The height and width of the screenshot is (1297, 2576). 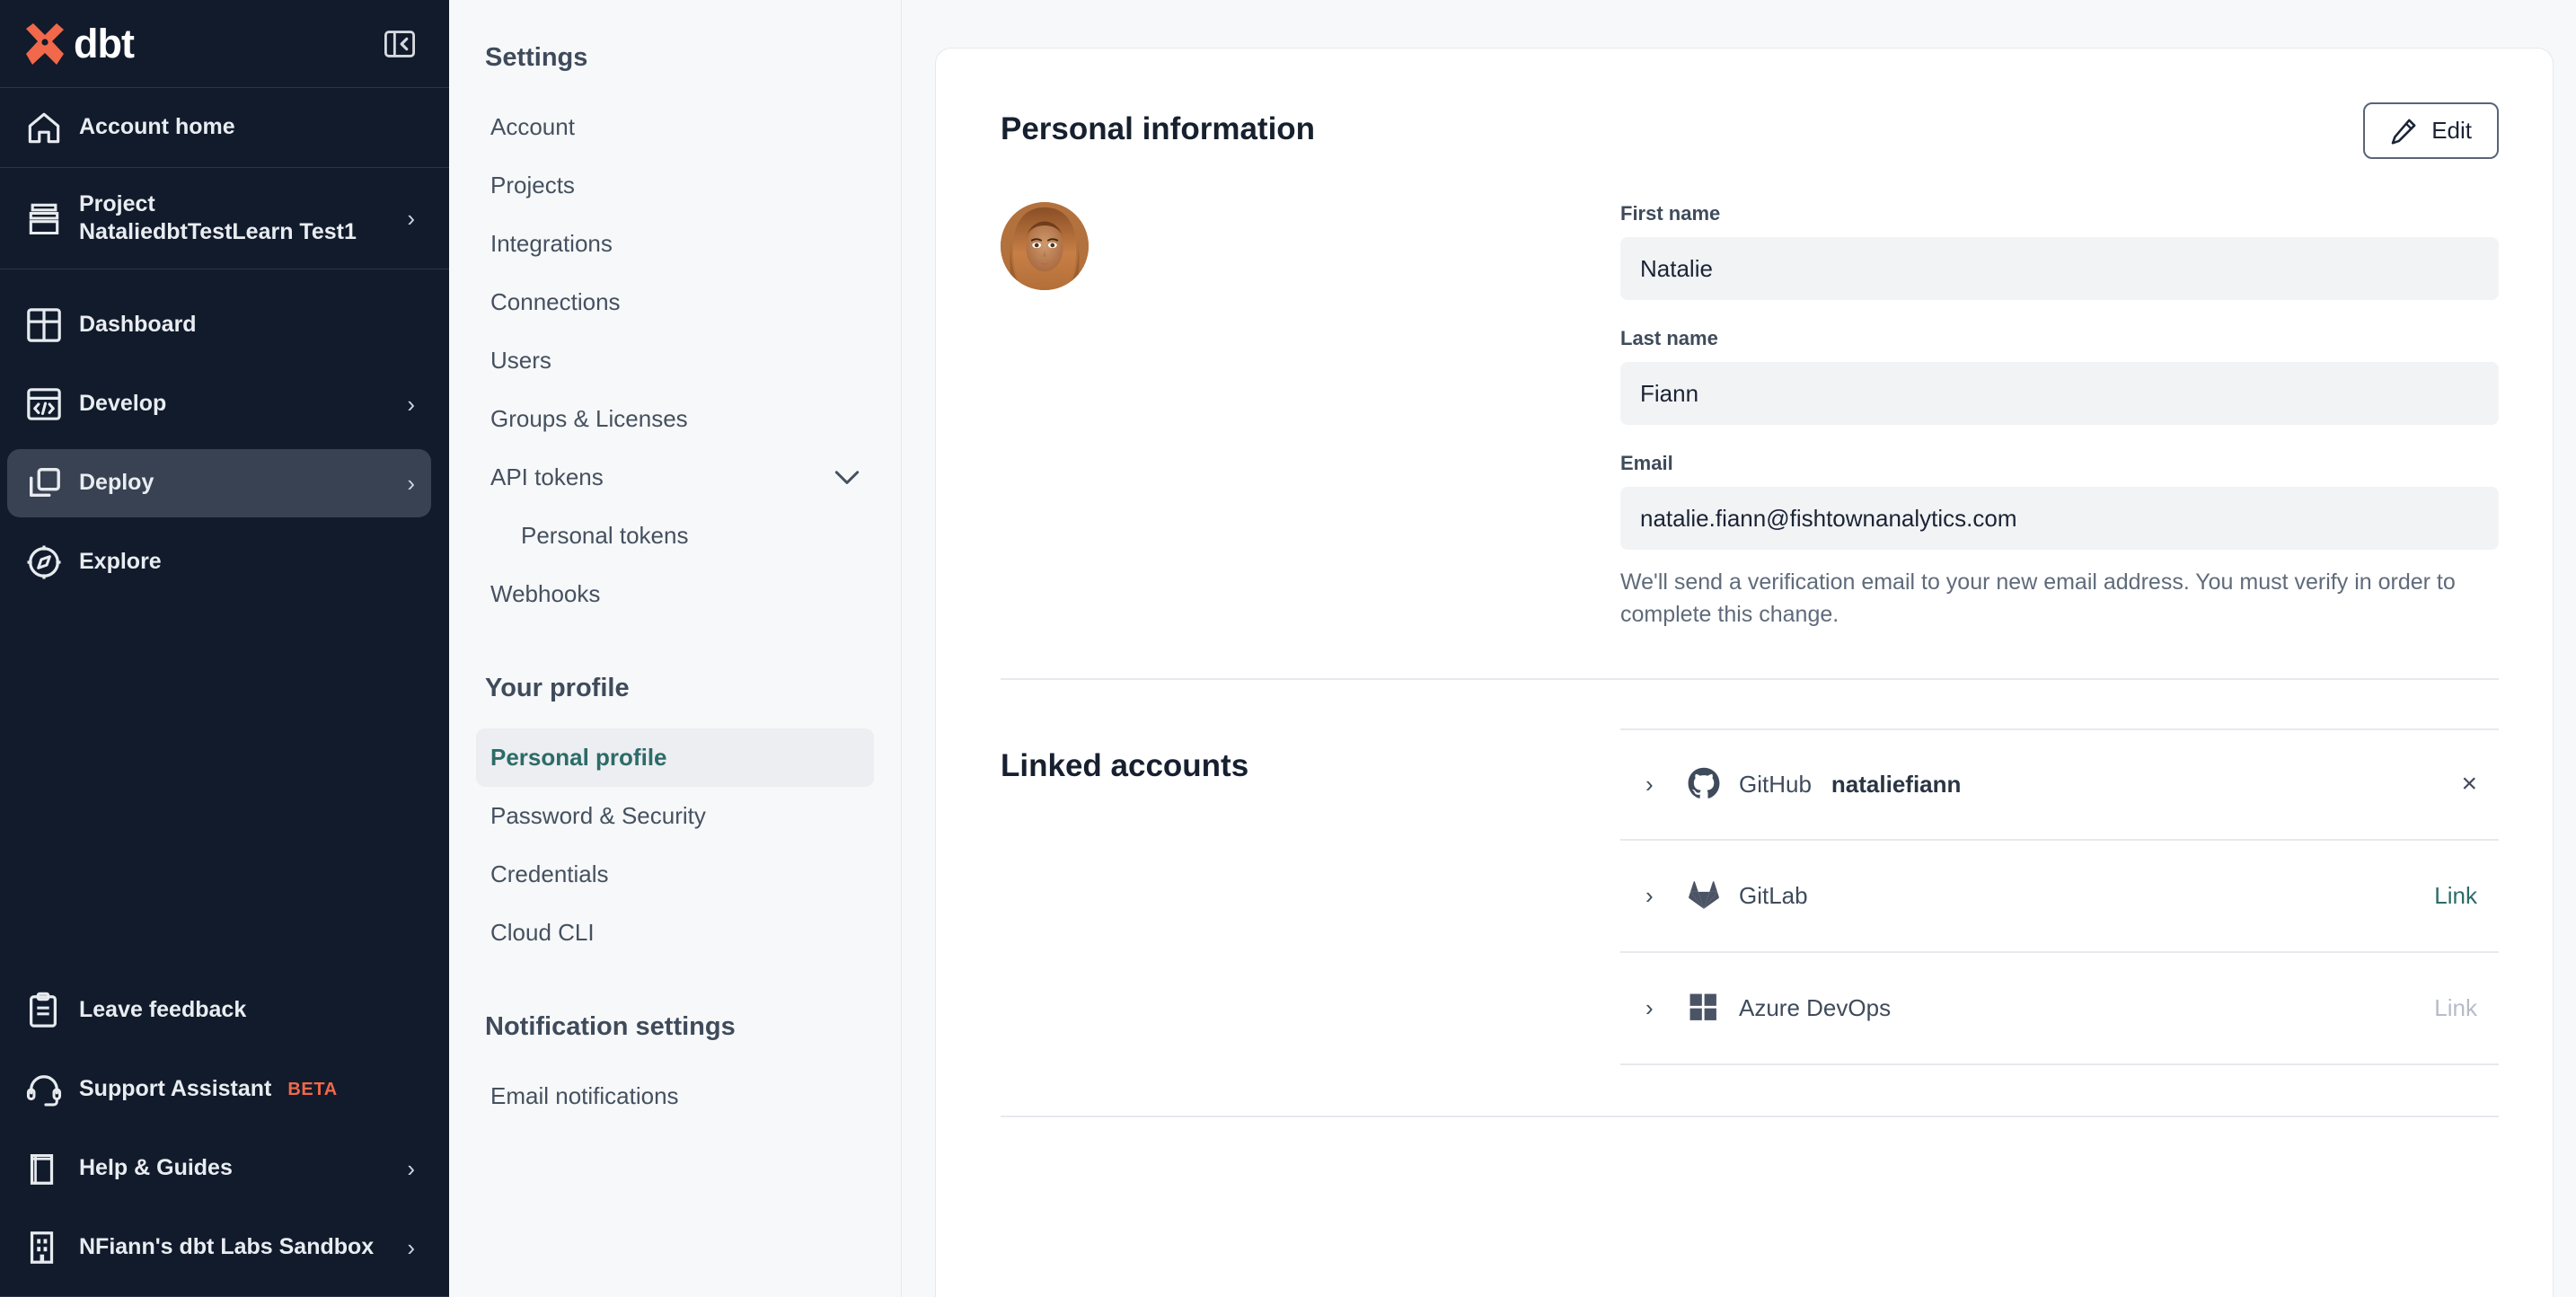 What do you see at coordinates (138, 325) in the screenshot?
I see `sidebar-item-label: Dashboard` at bounding box center [138, 325].